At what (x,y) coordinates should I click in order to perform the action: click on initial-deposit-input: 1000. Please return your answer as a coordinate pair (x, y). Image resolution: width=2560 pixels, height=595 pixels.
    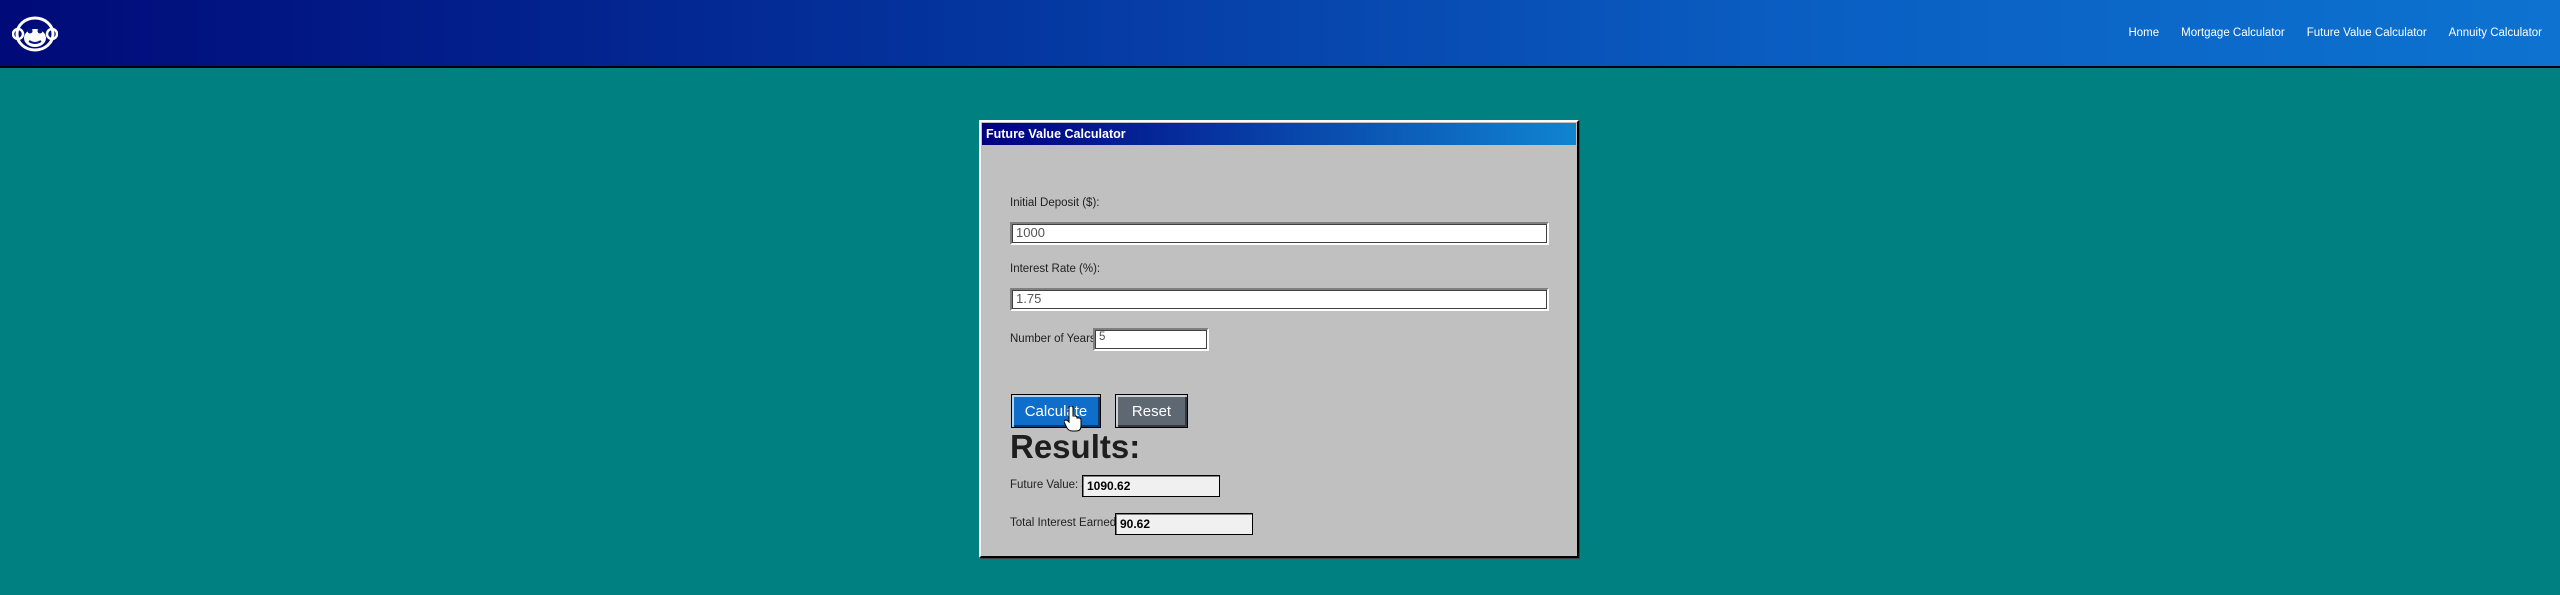
    Looking at the image, I should click on (1279, 233).